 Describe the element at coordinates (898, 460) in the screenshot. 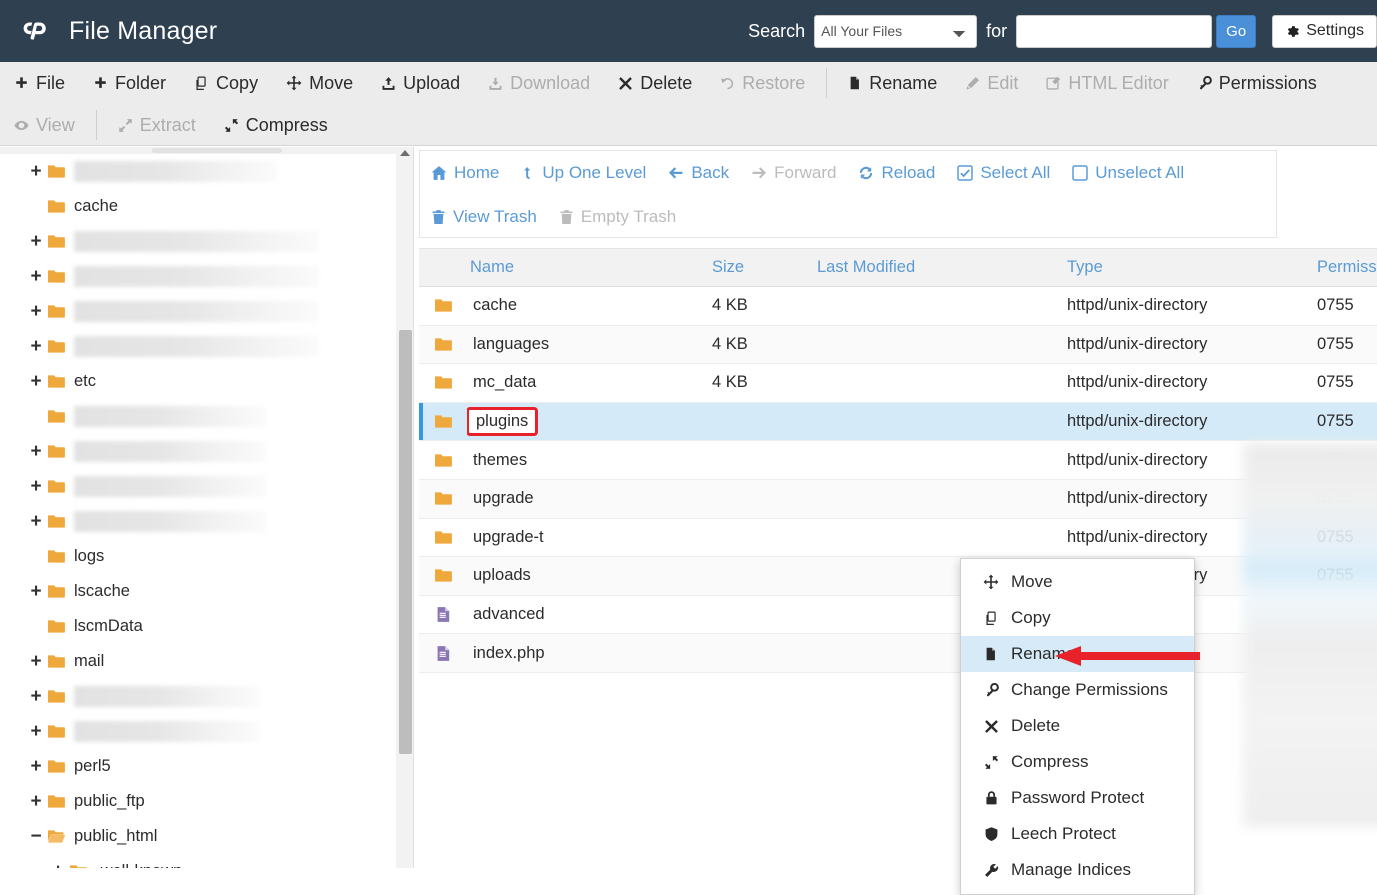

I see `table-row: themes httpd/unix-directory 0755` at that location.